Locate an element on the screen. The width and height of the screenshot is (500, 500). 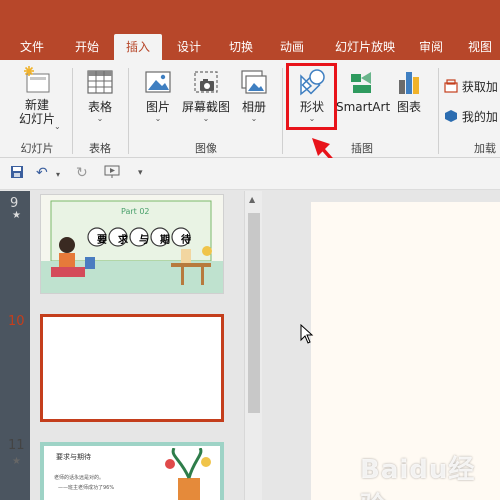
slide-number: 11 is located at coordinates (16, 445).